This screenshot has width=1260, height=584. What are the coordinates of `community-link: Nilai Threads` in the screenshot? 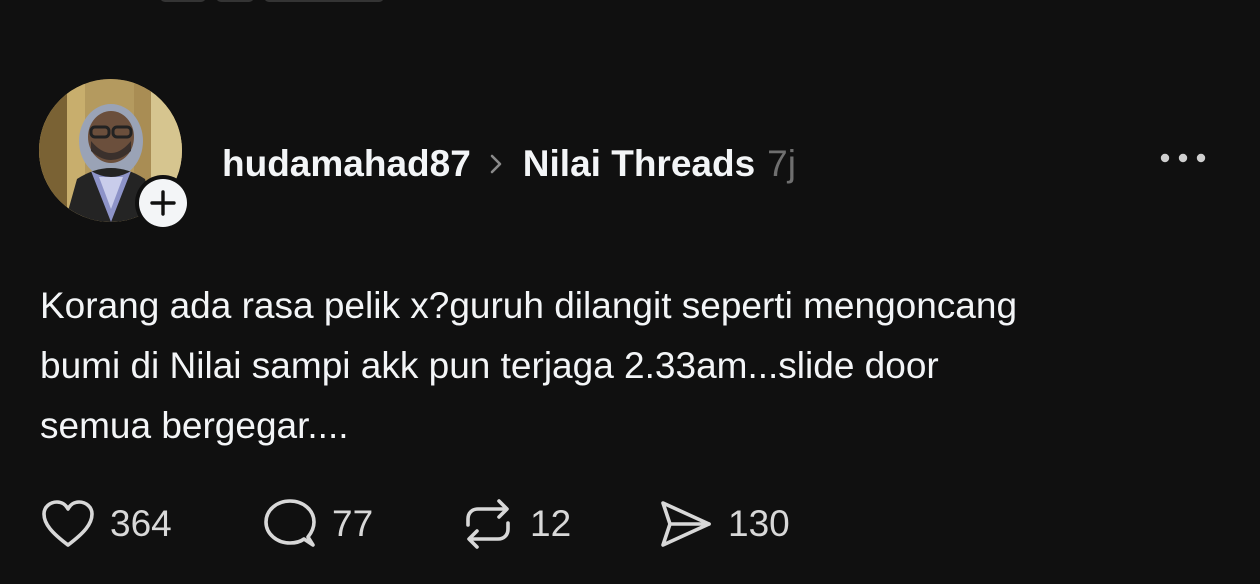 It's located at (639, 164).